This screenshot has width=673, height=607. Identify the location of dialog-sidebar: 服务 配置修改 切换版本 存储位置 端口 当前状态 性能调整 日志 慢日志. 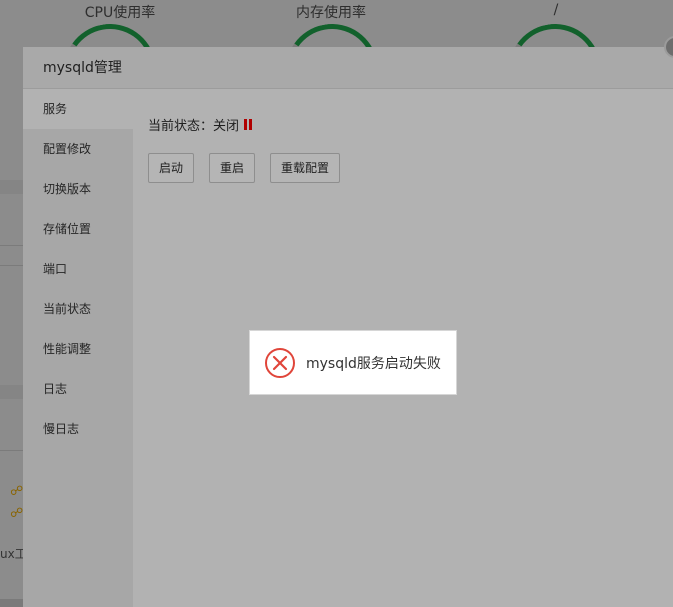
(78, 348).